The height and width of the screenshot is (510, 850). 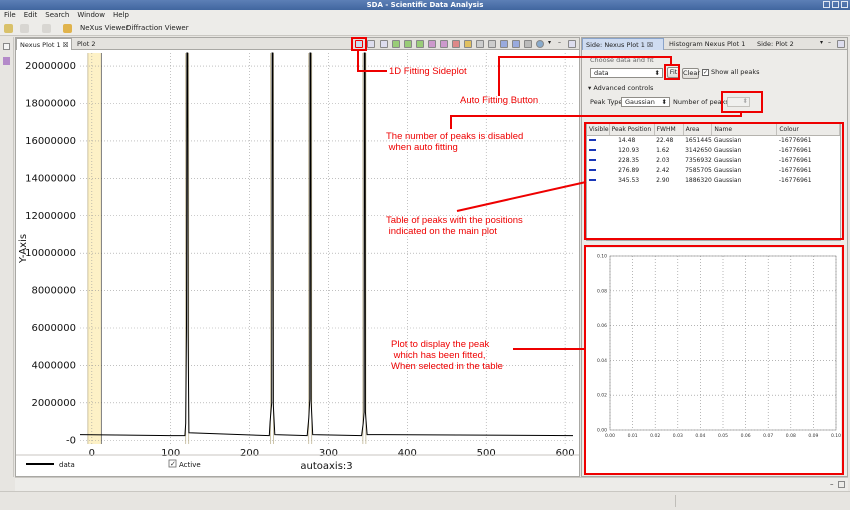 I want to click on peak-type-label: Peak Type, so click(x=606, y=102).